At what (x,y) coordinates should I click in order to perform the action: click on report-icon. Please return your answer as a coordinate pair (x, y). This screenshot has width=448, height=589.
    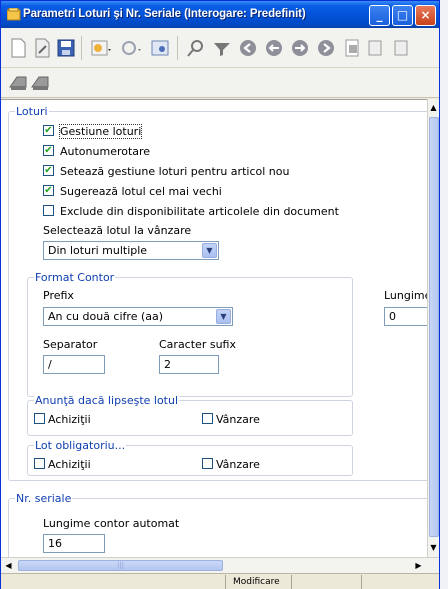
    Looking at the image, I should click on (376, 48).